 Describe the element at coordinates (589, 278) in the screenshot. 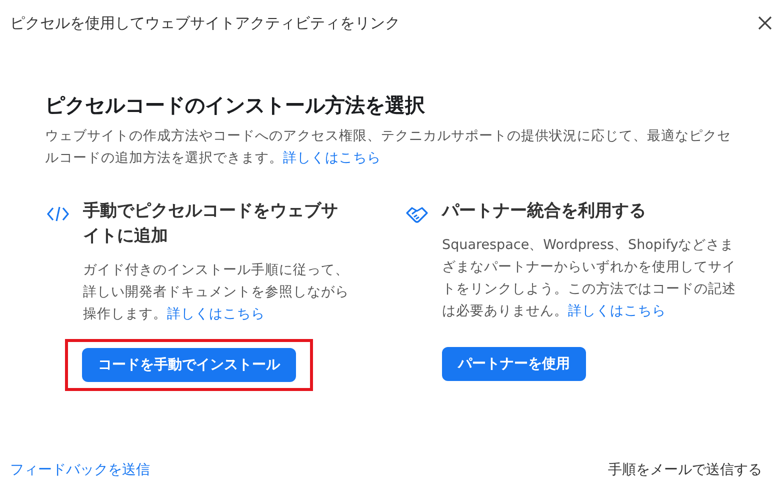

I see `option-description: Squarespace、Wordpress、Shopifyなどさまざまなパートナーからいずれかを使用してサイトをリンクしよう。この方法ではコードの記述は必要ありません。詳しくはこちら` at that location.